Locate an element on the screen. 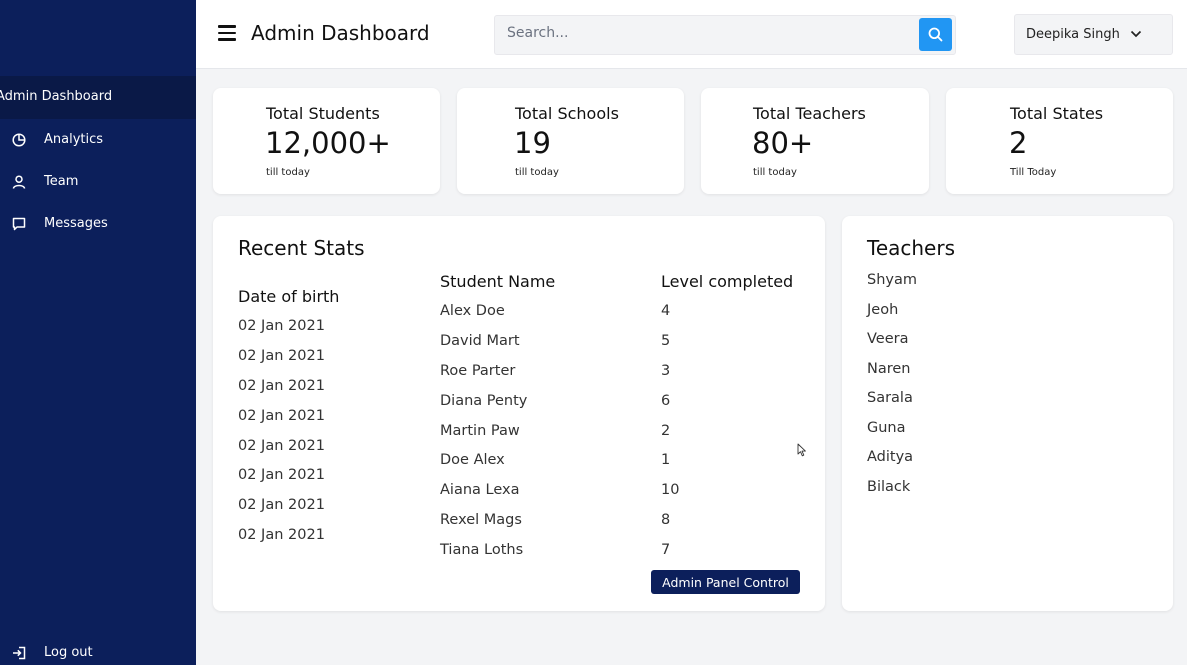 The height and width of the screenshot is (665, 1187). search-icon is located at coordinates (935, 34).